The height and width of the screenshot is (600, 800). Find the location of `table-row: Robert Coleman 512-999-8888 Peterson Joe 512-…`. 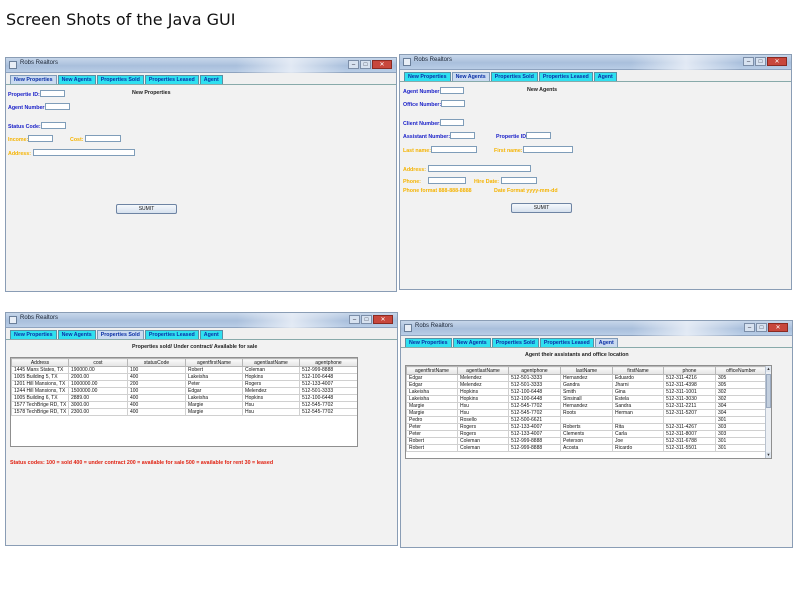

table-row: Robert Coleman 512-999-8888 Peterson Joe 512-… is located at coordinates (586, 441).